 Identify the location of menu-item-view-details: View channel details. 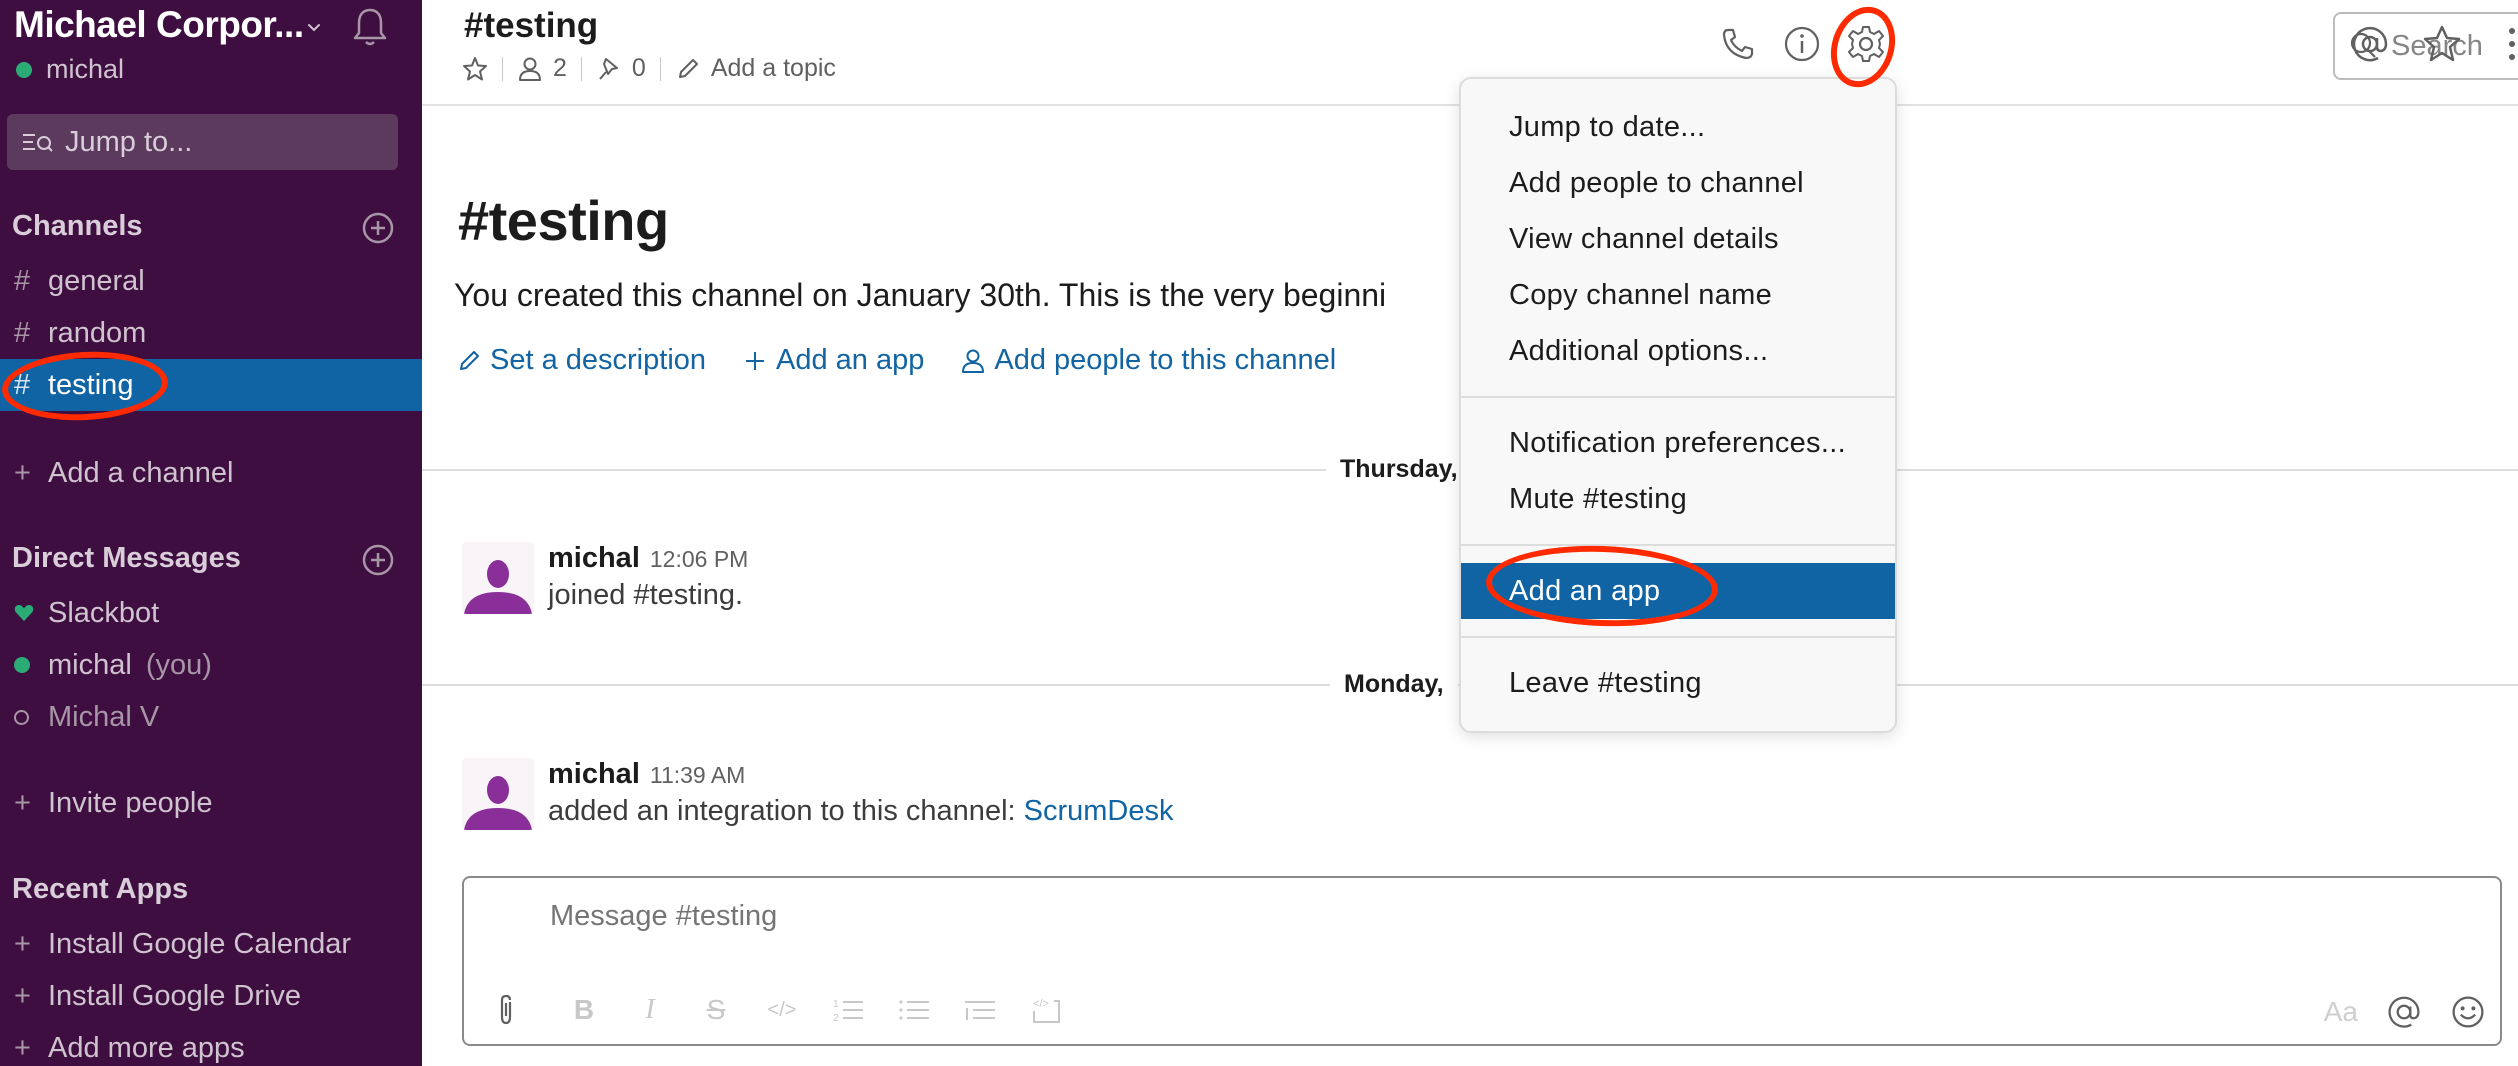
(1678, 239).